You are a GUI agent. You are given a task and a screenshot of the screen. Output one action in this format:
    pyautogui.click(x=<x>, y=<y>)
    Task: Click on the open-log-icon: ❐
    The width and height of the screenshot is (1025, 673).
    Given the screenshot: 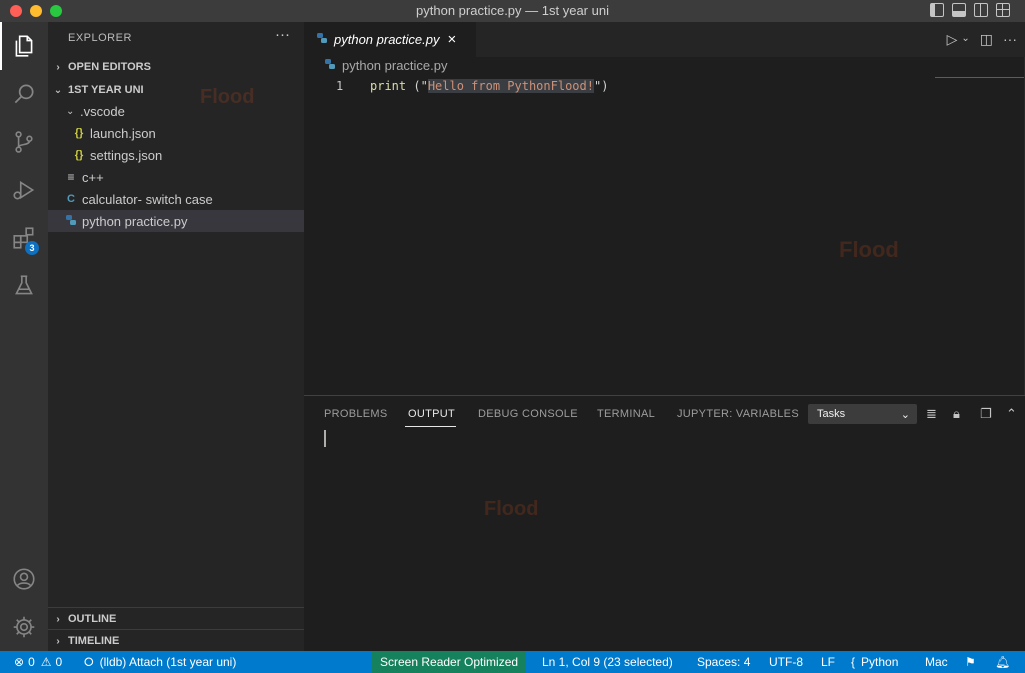 What is the action you would take?
    pyautogui.click(x=986, y=414)
    